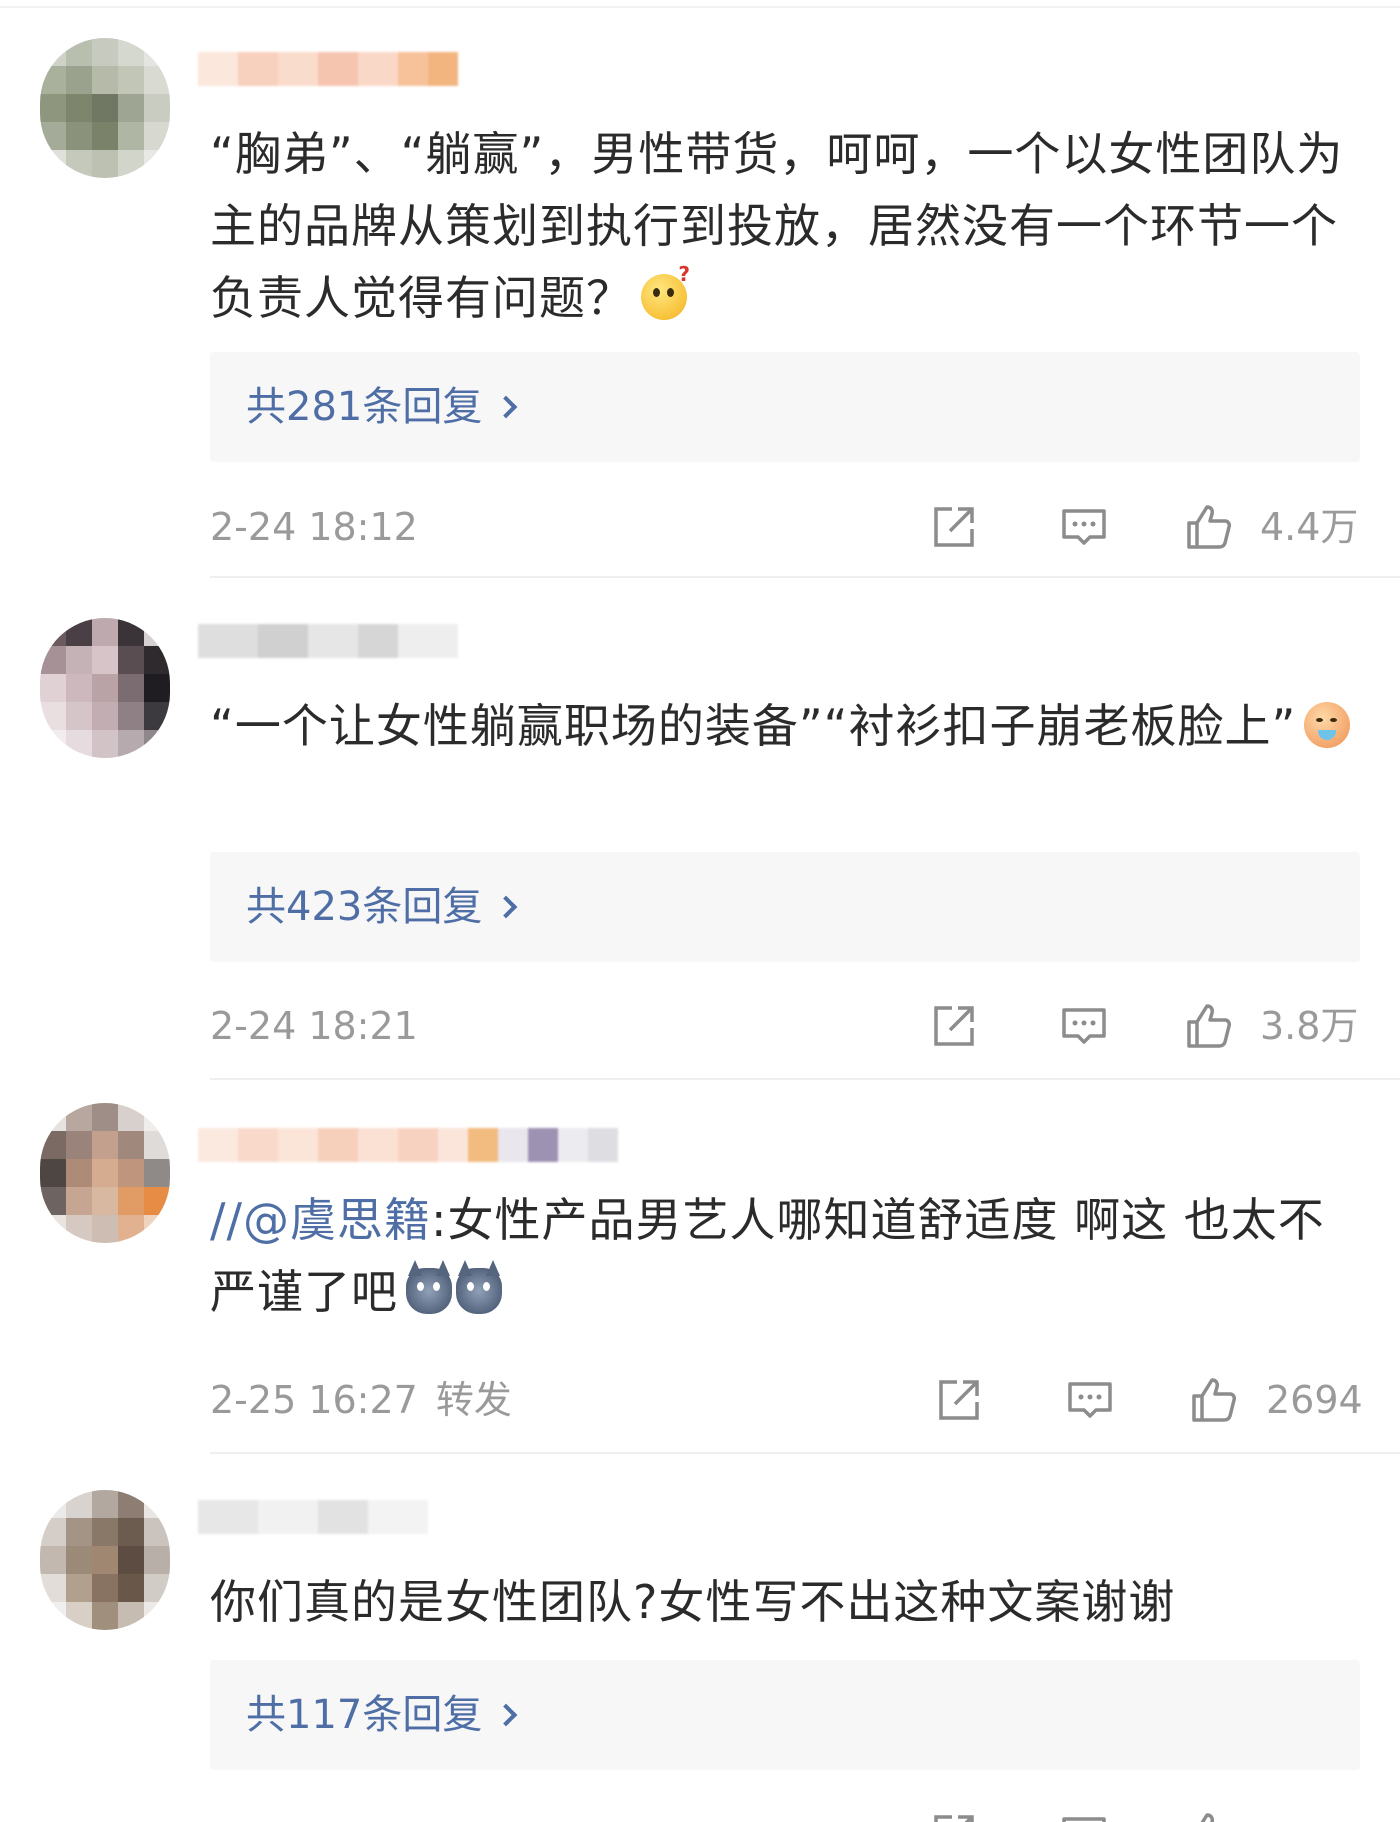 Image resolution: width=1400 pixels, height=1822 pixels. I want to click on reply-box: 共281条回复, so click(785, 407).